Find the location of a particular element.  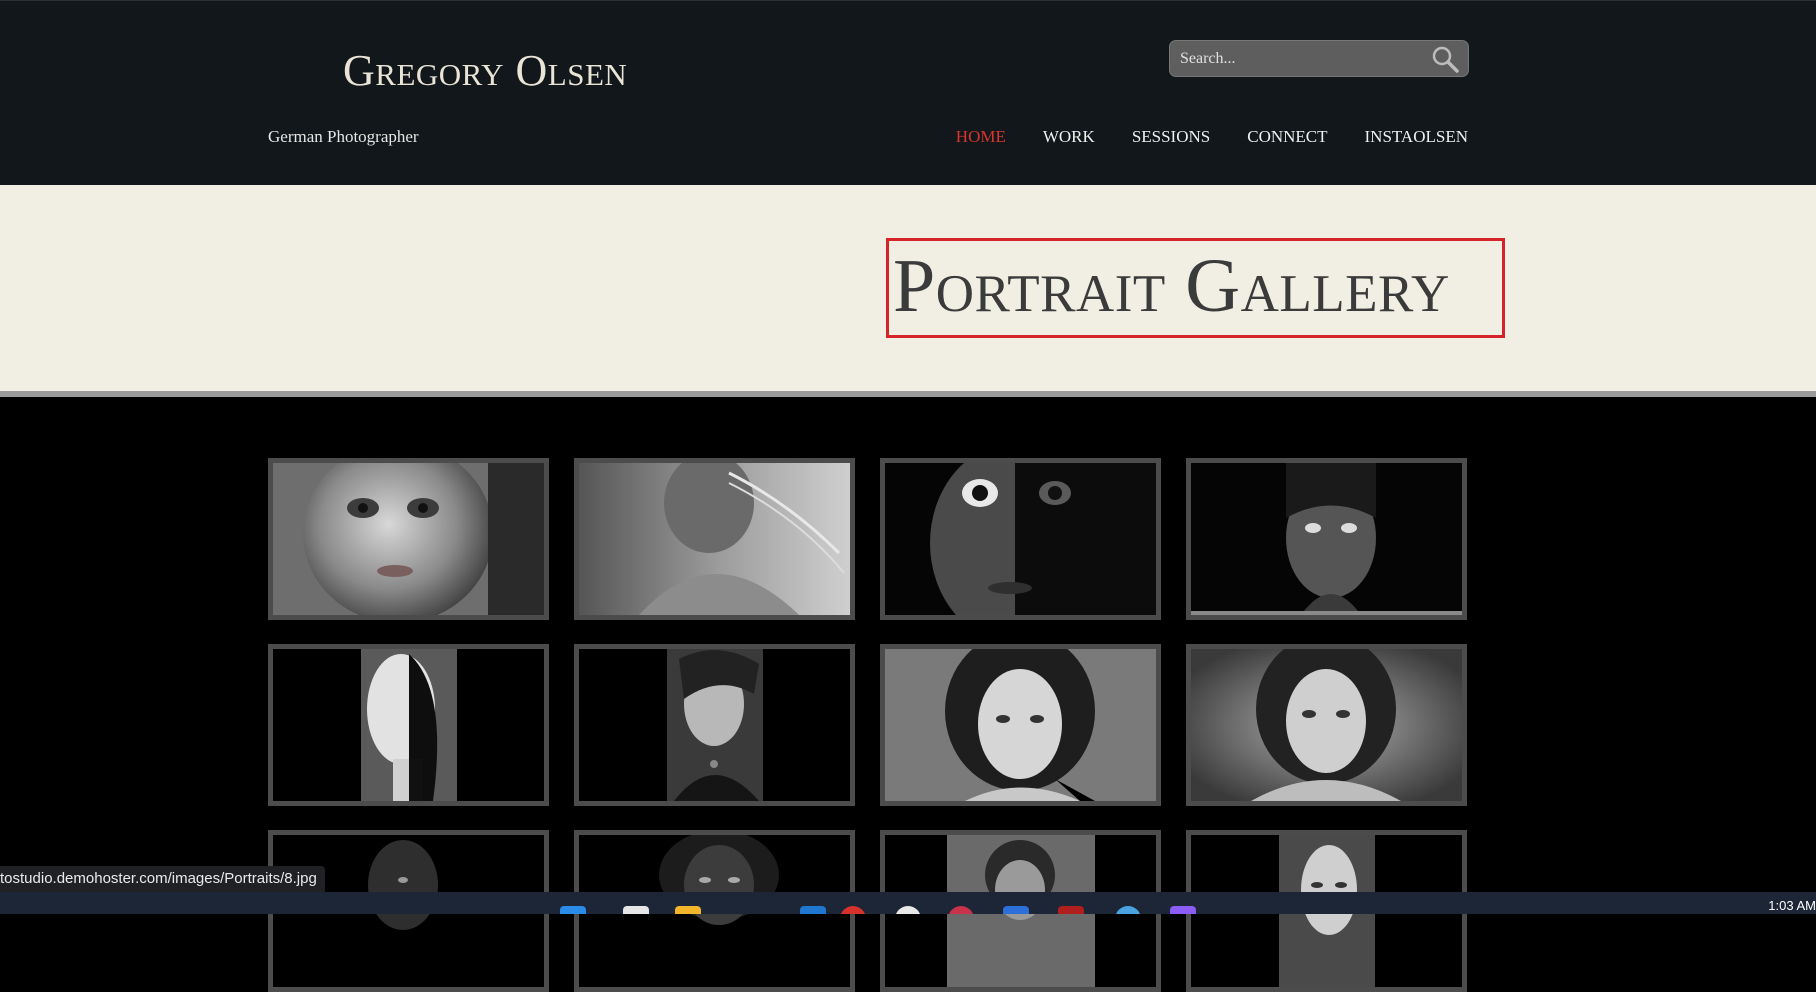

search-icon is located at coordinates (1445, 59).